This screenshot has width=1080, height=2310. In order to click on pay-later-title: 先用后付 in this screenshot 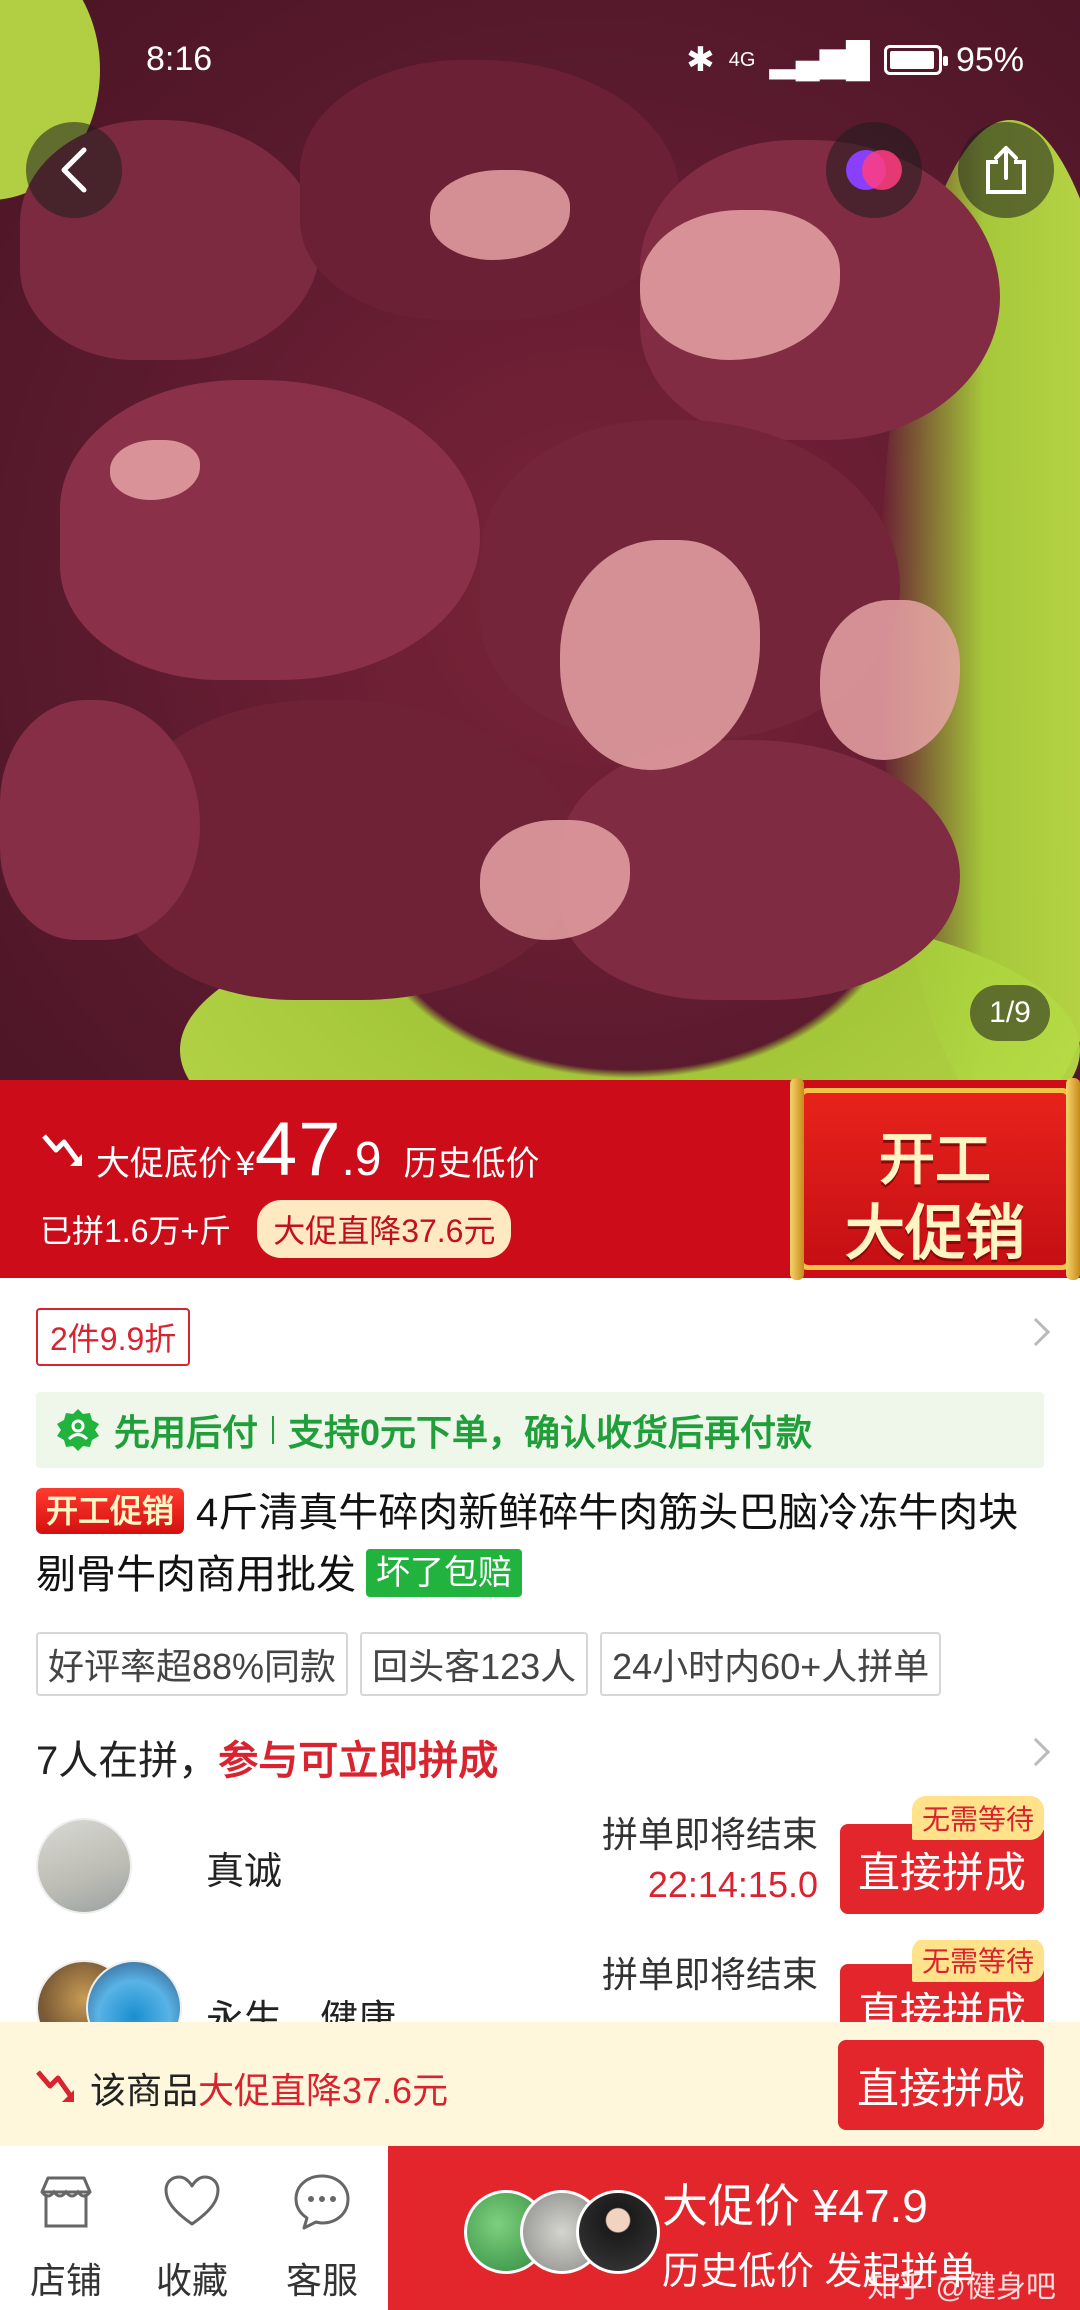, I will do `click(186, 1432)`.